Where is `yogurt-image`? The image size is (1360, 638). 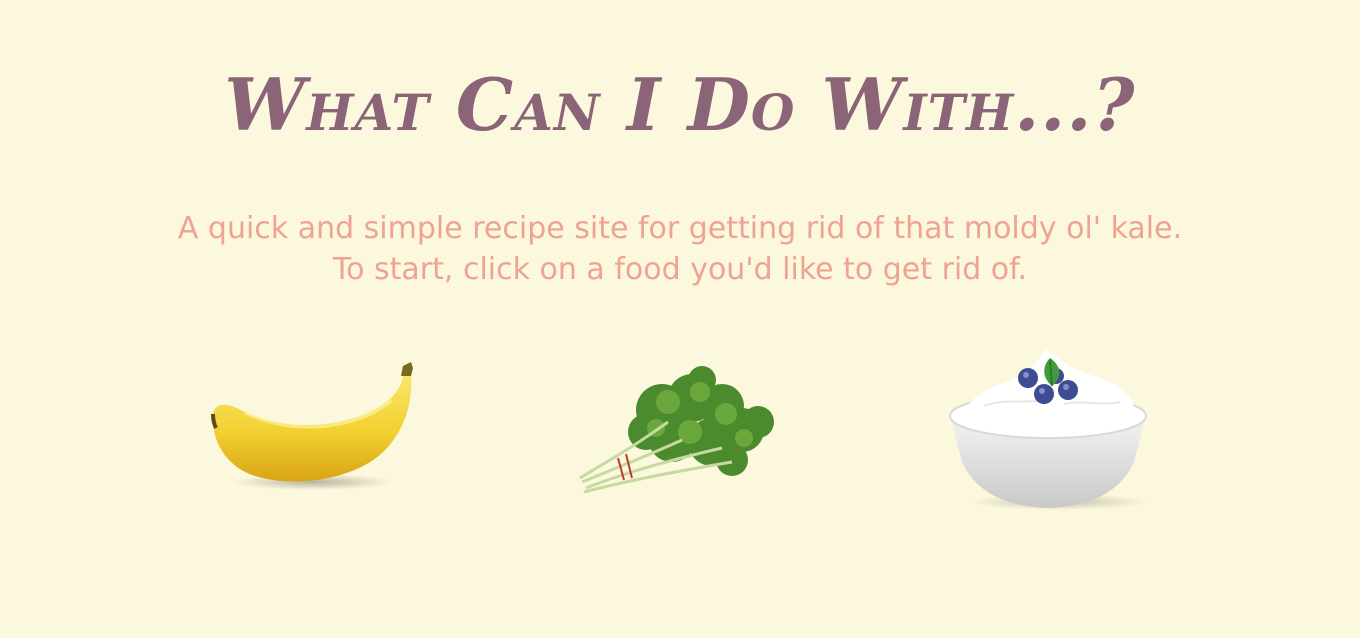
yogurt-image is located at coordinates (1049, 429).